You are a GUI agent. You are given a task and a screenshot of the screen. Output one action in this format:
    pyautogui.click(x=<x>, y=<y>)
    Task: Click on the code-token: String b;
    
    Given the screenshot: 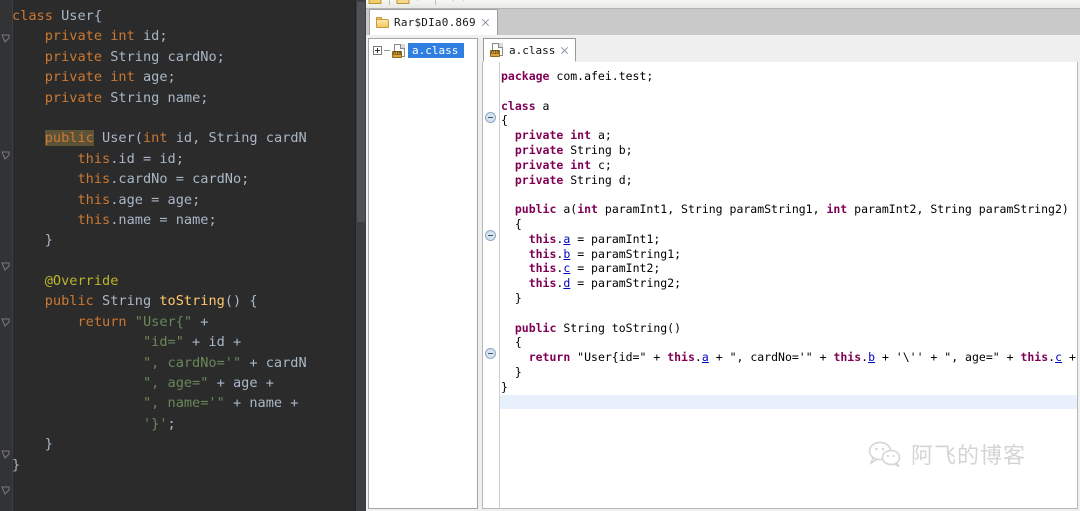 What is the action you would take?
    pyautogui.click(x=601, y=149)
    